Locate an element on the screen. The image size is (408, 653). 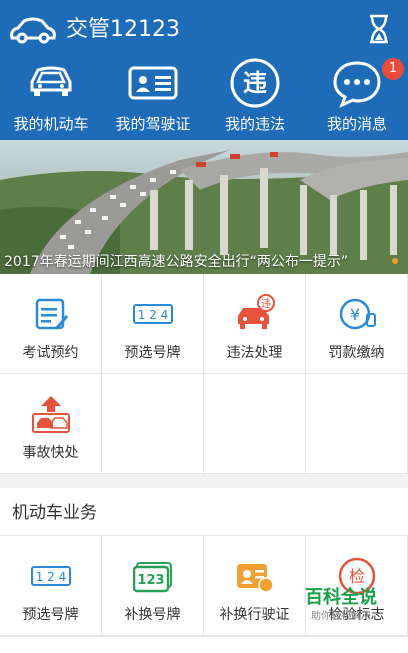
service-fine-payment: ¥ 罚款缴纳 is located at coordinates (357, 324).